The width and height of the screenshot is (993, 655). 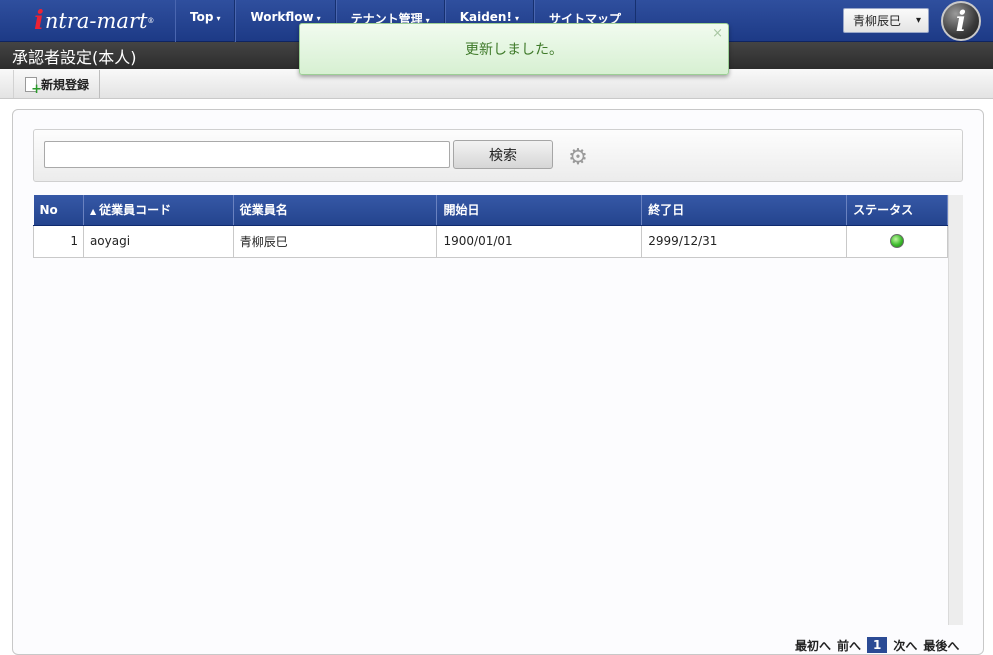 I want to click on user-menu-button: 青柳辰巳 ▾, so click(x=886, y=20).